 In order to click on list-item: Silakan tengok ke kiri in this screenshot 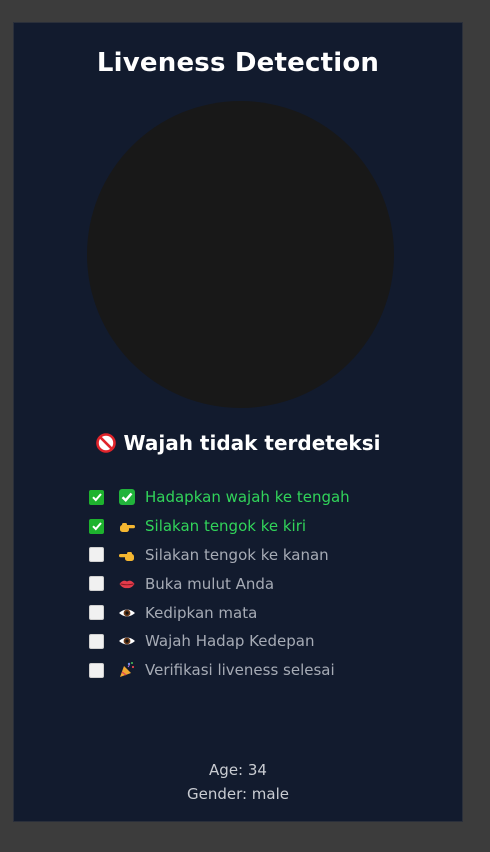, I will do `click(254, 526)`.